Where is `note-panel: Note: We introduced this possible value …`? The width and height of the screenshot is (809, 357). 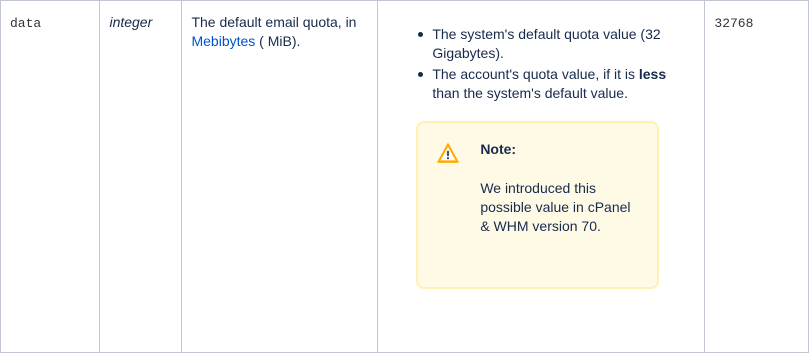 note-panel: Note: We introduced this possible value … is located at coordinates (538, 205).